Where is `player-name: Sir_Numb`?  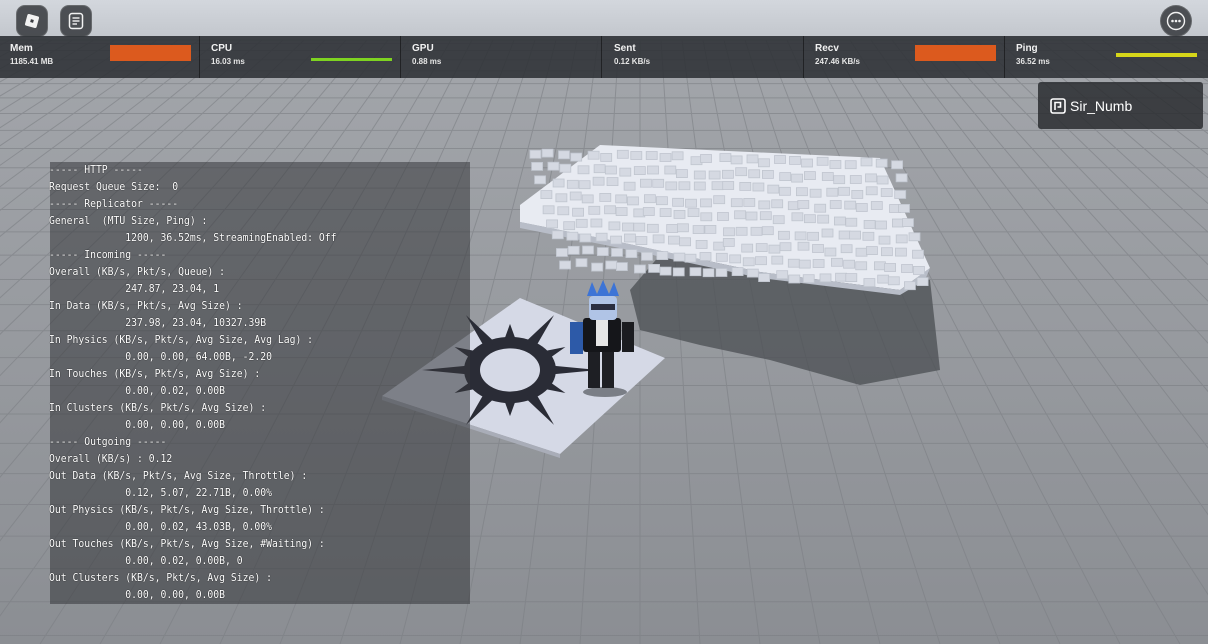
player-name: Sir_Numb is located at coordinates (1101, 106).